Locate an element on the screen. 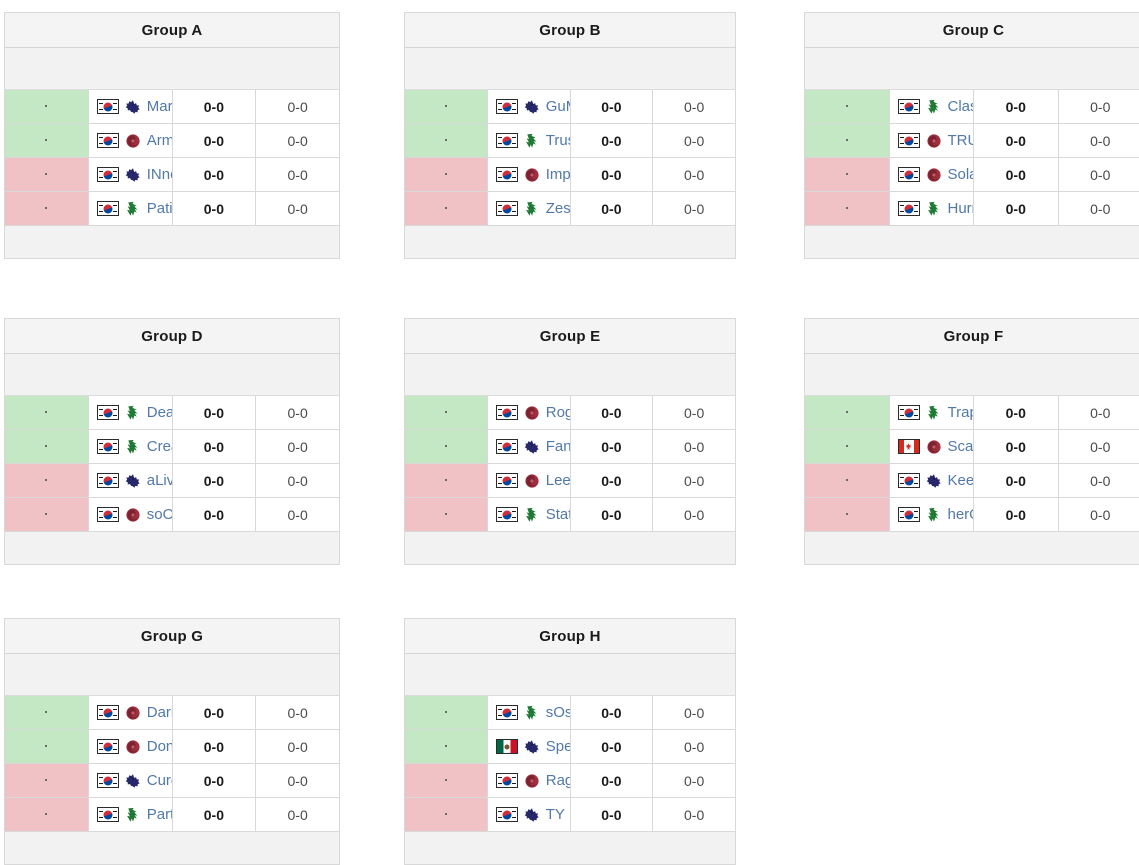 The height and width of the screenshot is (865, 1139). table-row: Scarlett0-00-0 is located at coordinates (971, 446).